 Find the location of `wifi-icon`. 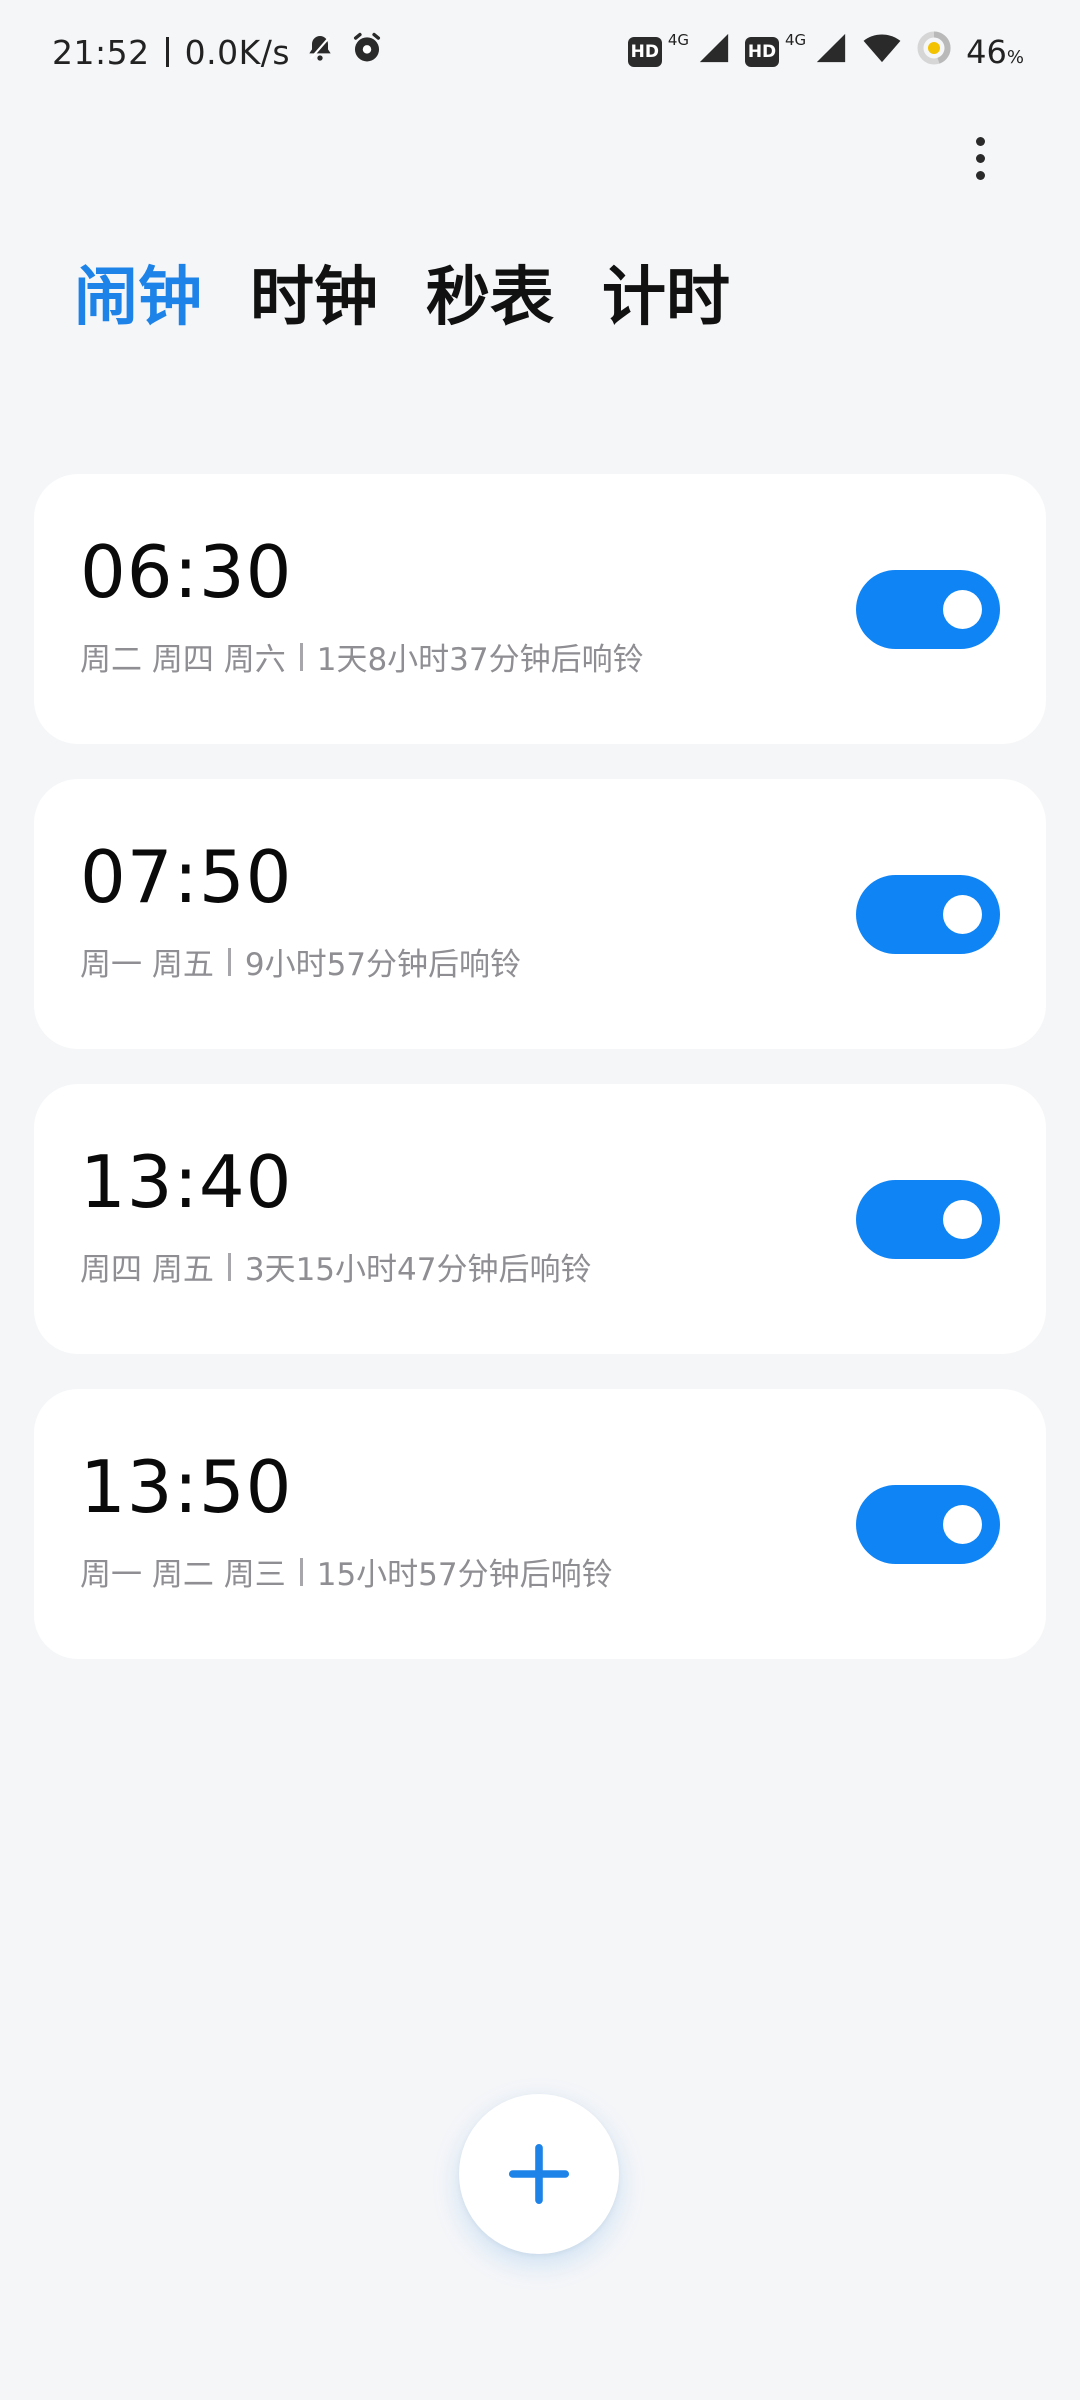

wifi-icon is located at coordinates (882, 52).